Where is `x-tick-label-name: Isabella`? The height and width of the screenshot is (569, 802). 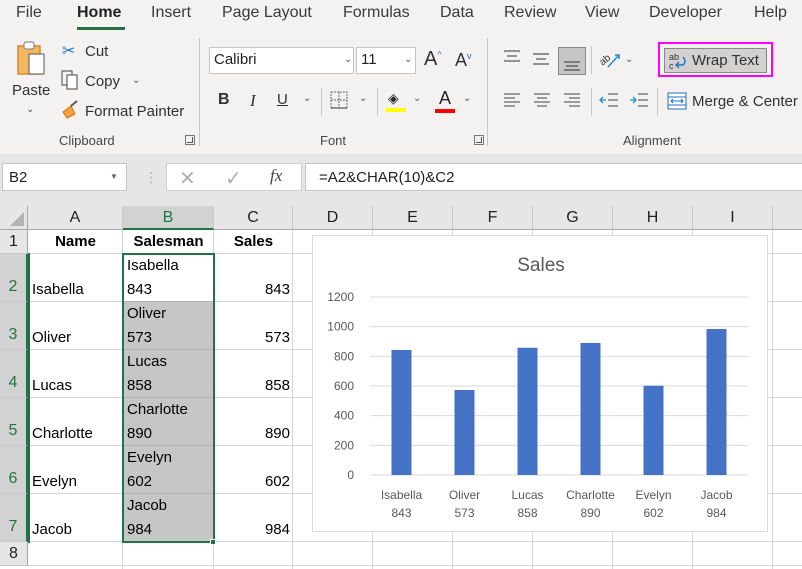 x-tick-label-name: Isabella is located at coordinates (402, 495).